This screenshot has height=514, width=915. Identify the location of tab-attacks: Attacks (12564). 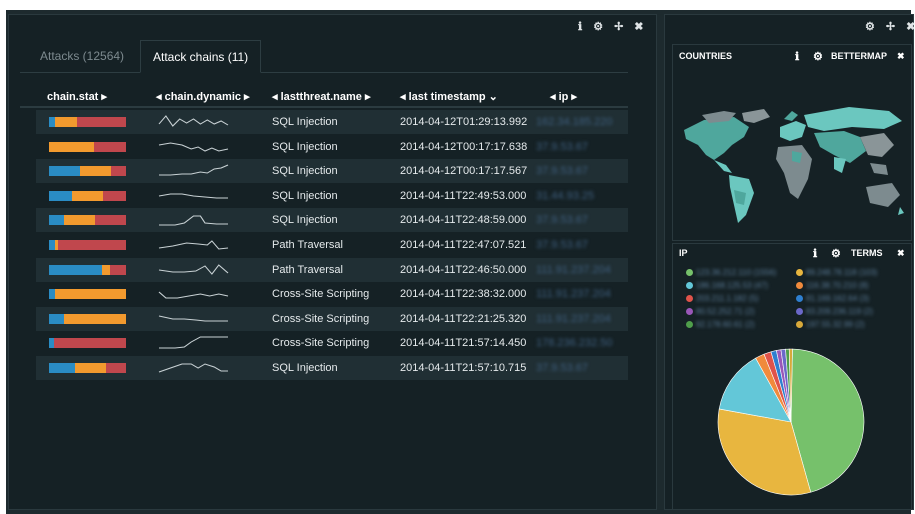
(82, 56).